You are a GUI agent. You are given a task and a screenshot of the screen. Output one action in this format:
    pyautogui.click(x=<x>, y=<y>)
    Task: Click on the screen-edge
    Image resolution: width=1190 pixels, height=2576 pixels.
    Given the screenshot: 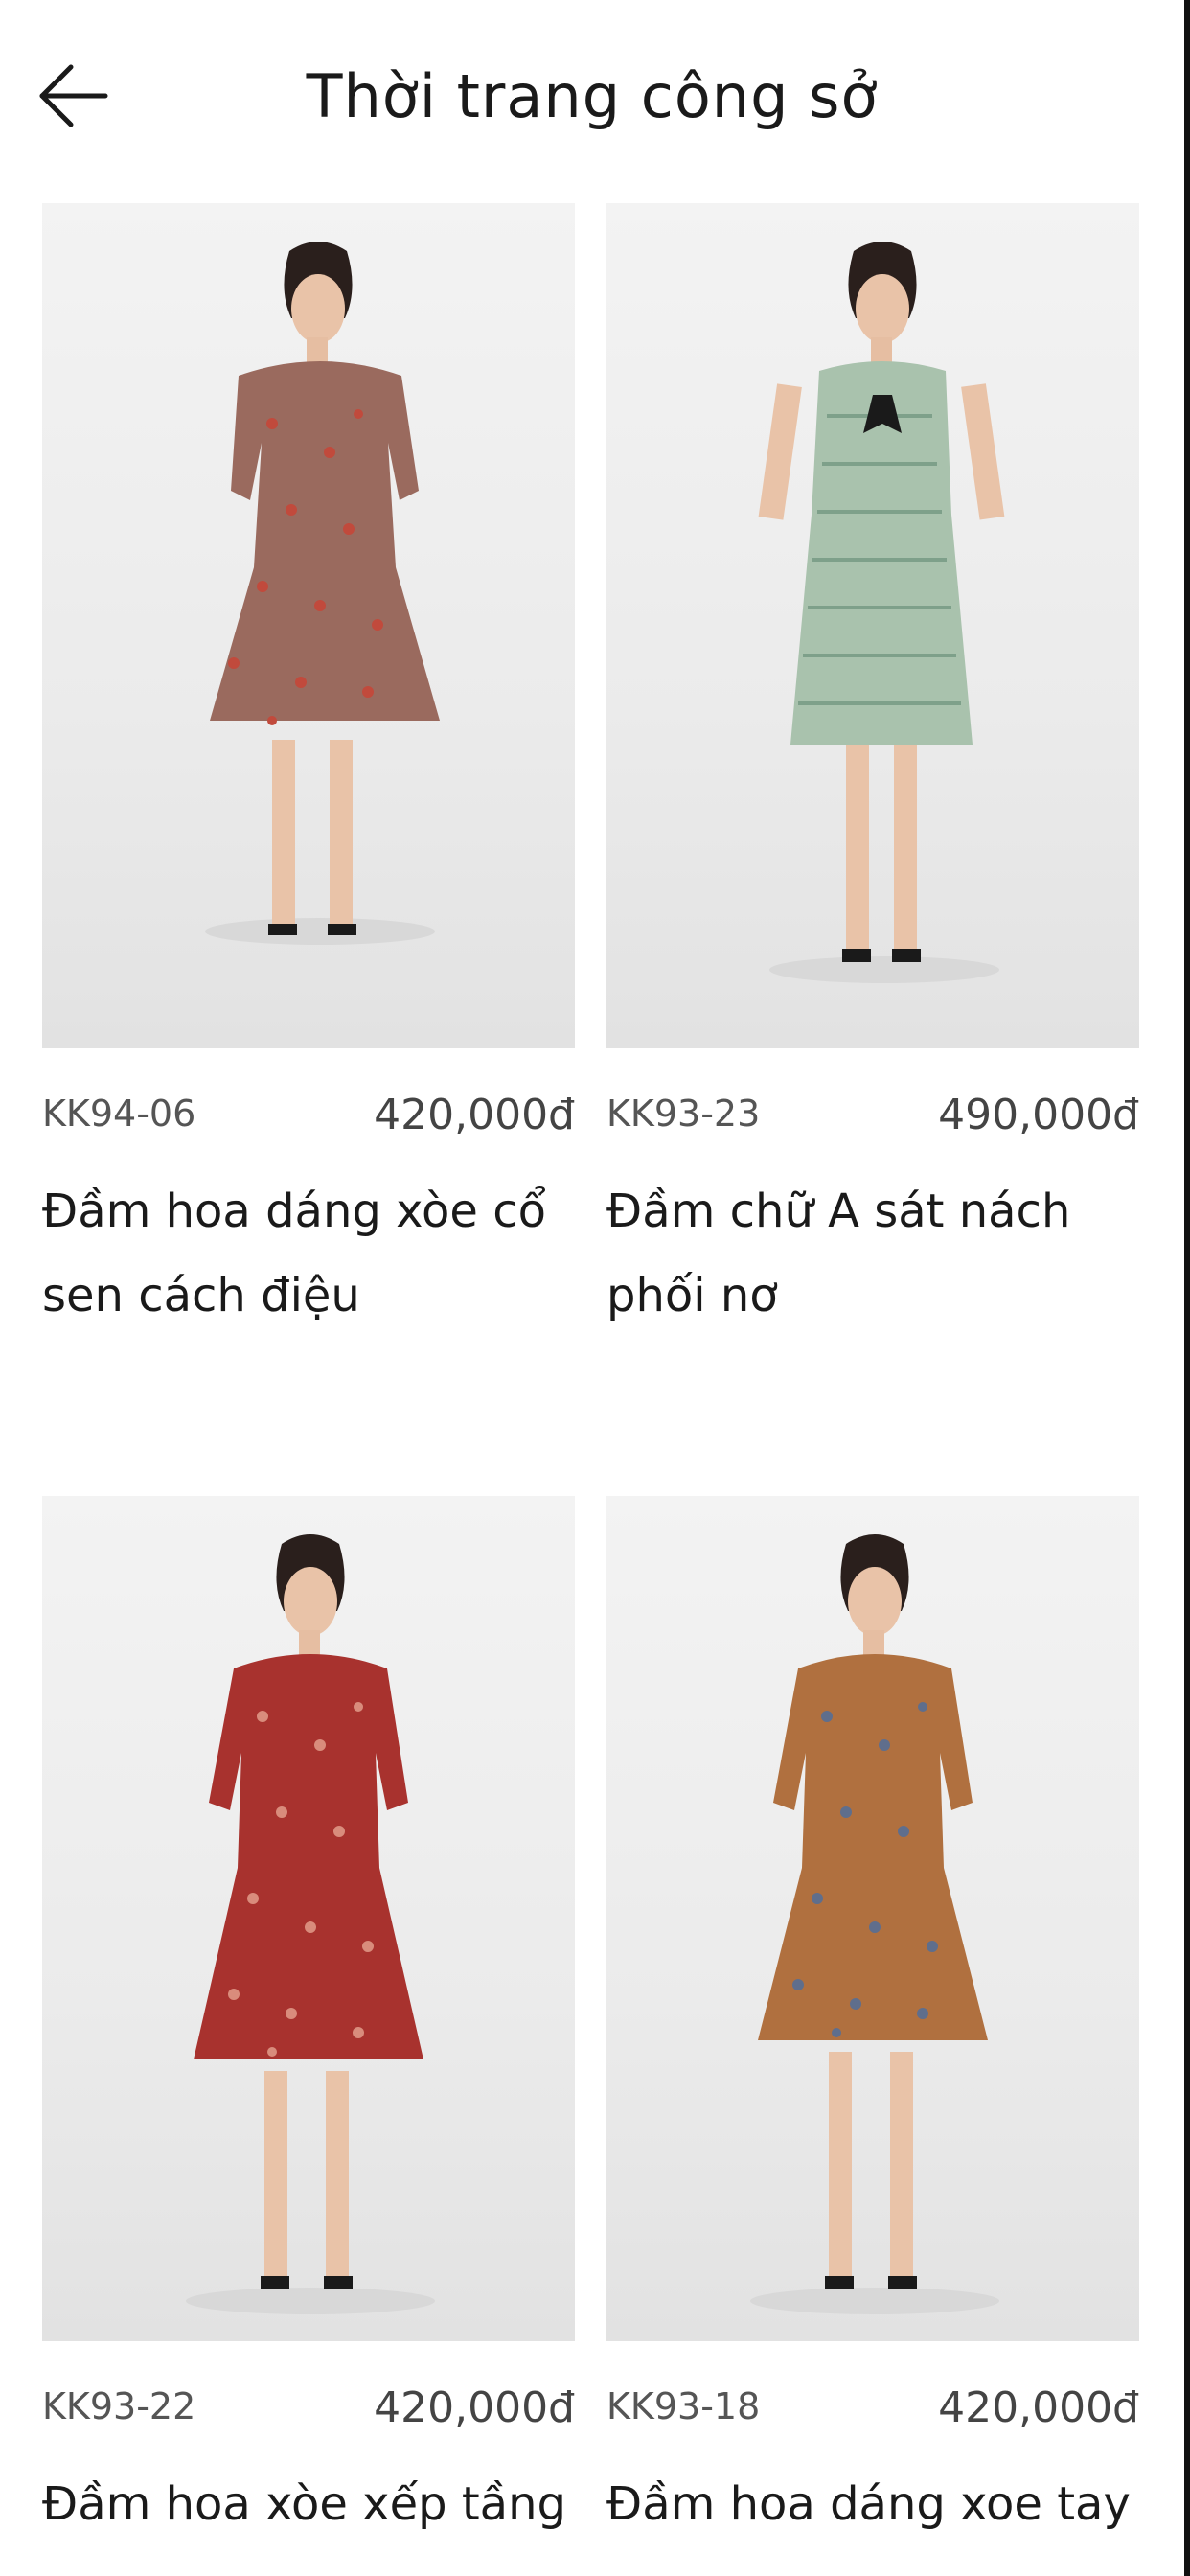 What is the action you would take?
    pyautogui.click(x=1187, y=1288)
    